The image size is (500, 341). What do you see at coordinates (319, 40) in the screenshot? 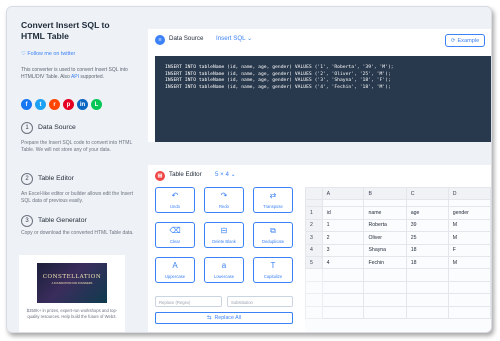
I see `data-source-header: ≡ Data Source Insert SQL ⌄ ⟳ Example` at bounding box center [319, 40].